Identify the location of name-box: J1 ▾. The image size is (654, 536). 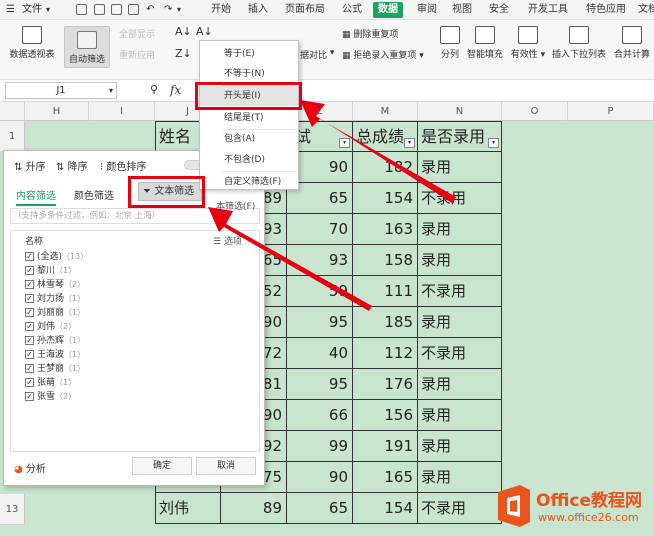
(61, 90).